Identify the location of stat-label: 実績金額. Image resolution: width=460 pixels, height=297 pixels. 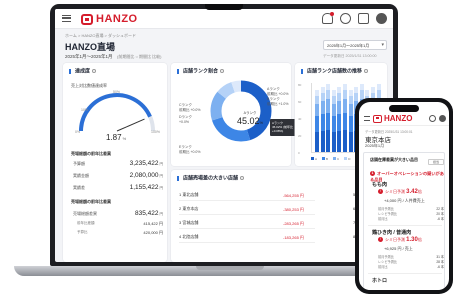
(81, 175).